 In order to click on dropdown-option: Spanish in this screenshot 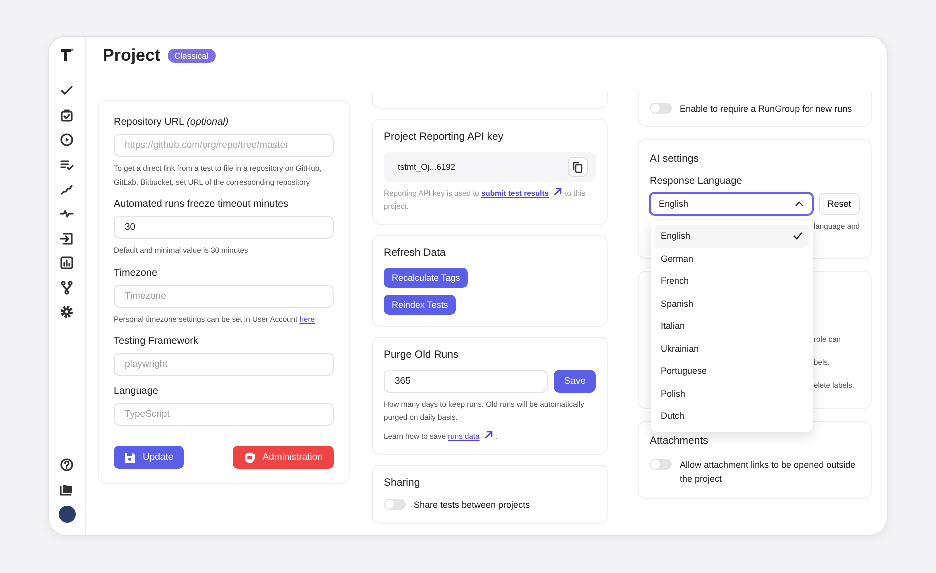, I will do `click(732, 303)`.